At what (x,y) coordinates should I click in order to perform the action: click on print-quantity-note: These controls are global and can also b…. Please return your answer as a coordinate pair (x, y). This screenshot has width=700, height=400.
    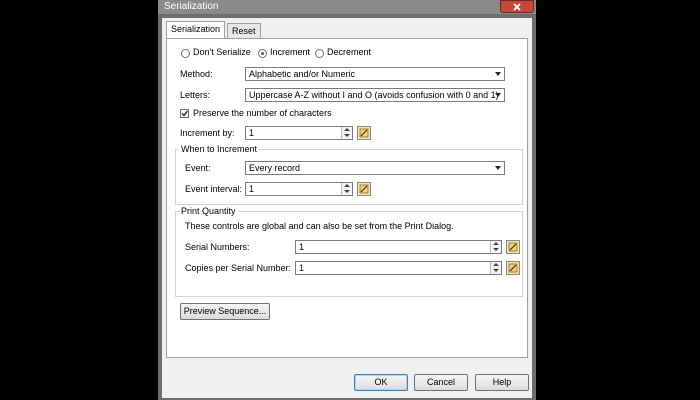
    Looking at the image, I should click on (319, 226).